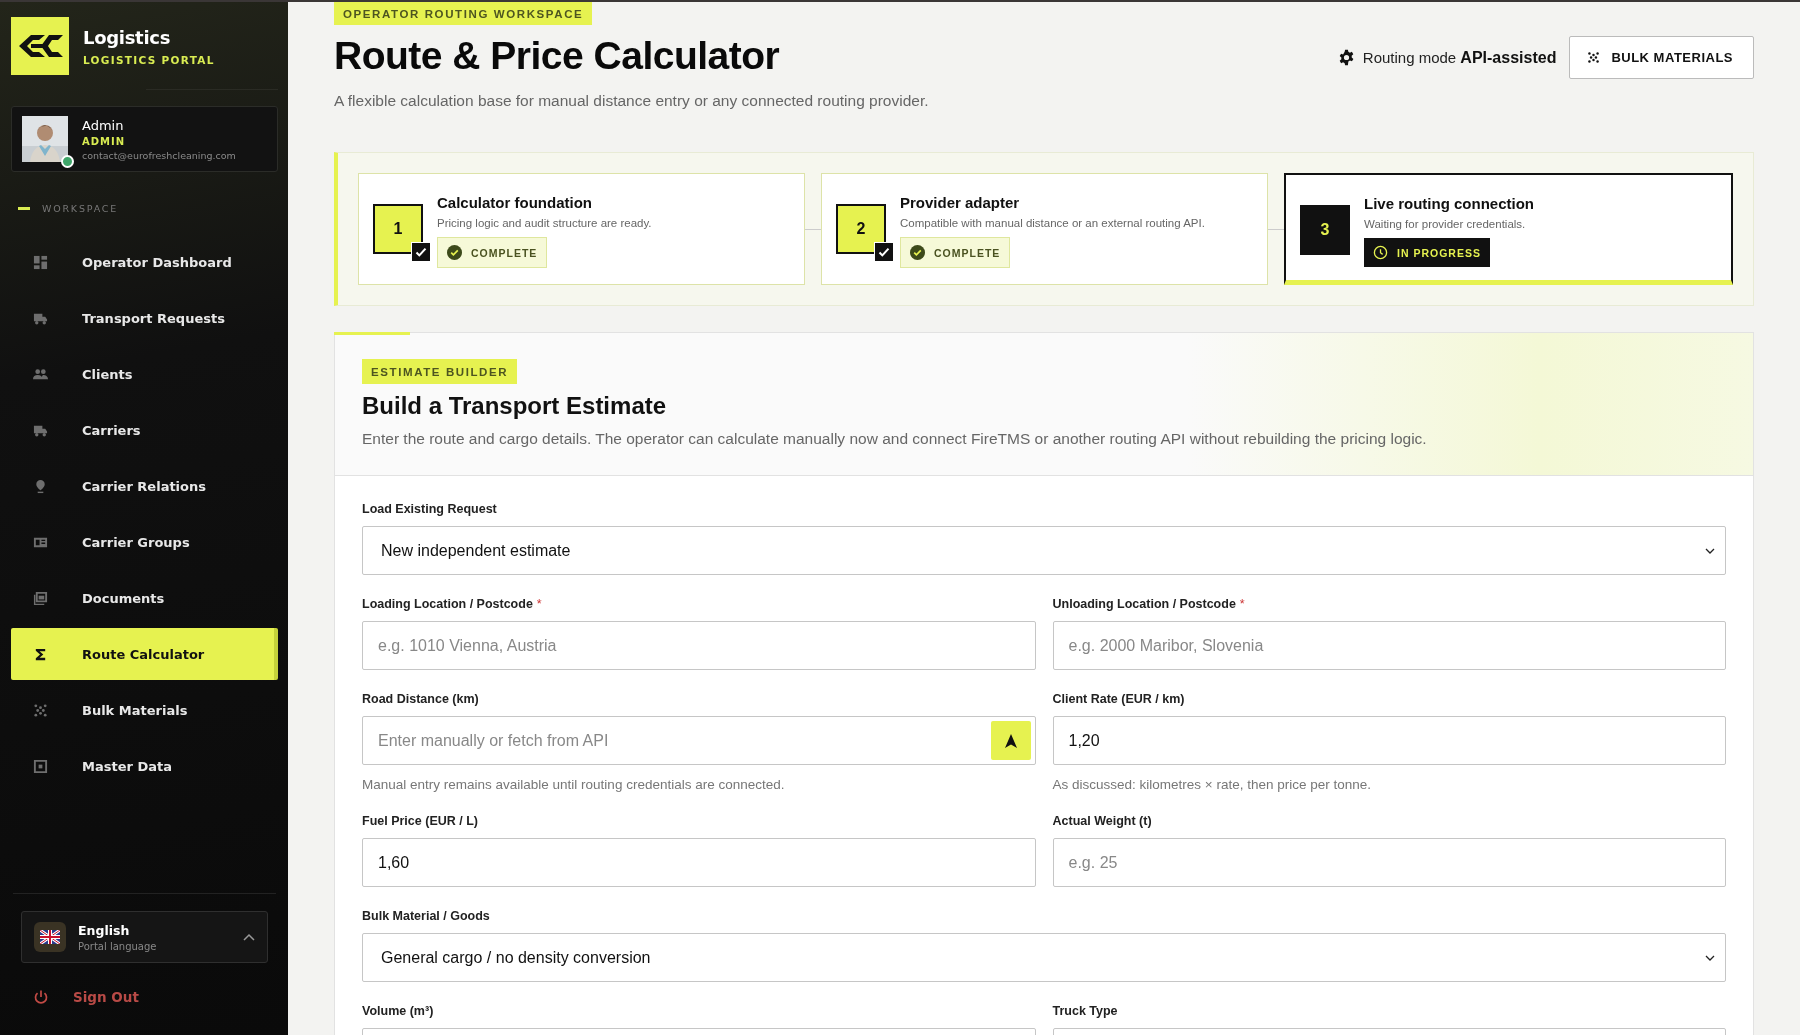 The image size is (1800, 1035). I want to click on dashboard-icon, so click(40, 262).